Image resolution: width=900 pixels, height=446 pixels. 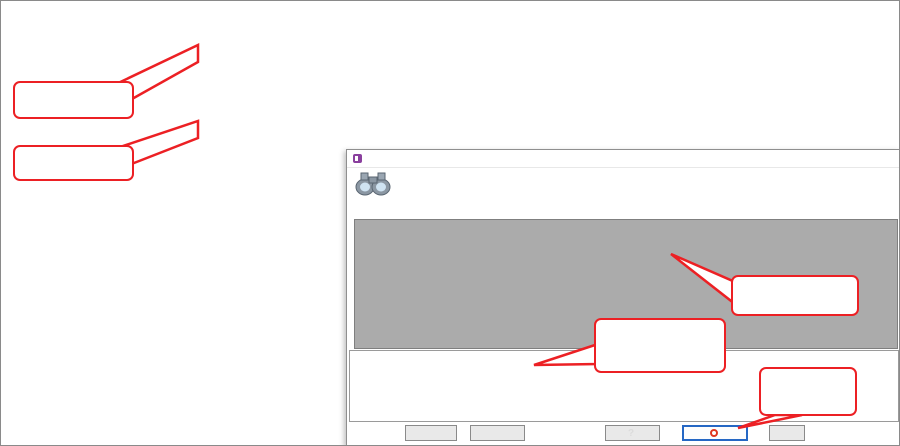 I want to click on callout-onepager-explanation, so click(x=660, y=345).